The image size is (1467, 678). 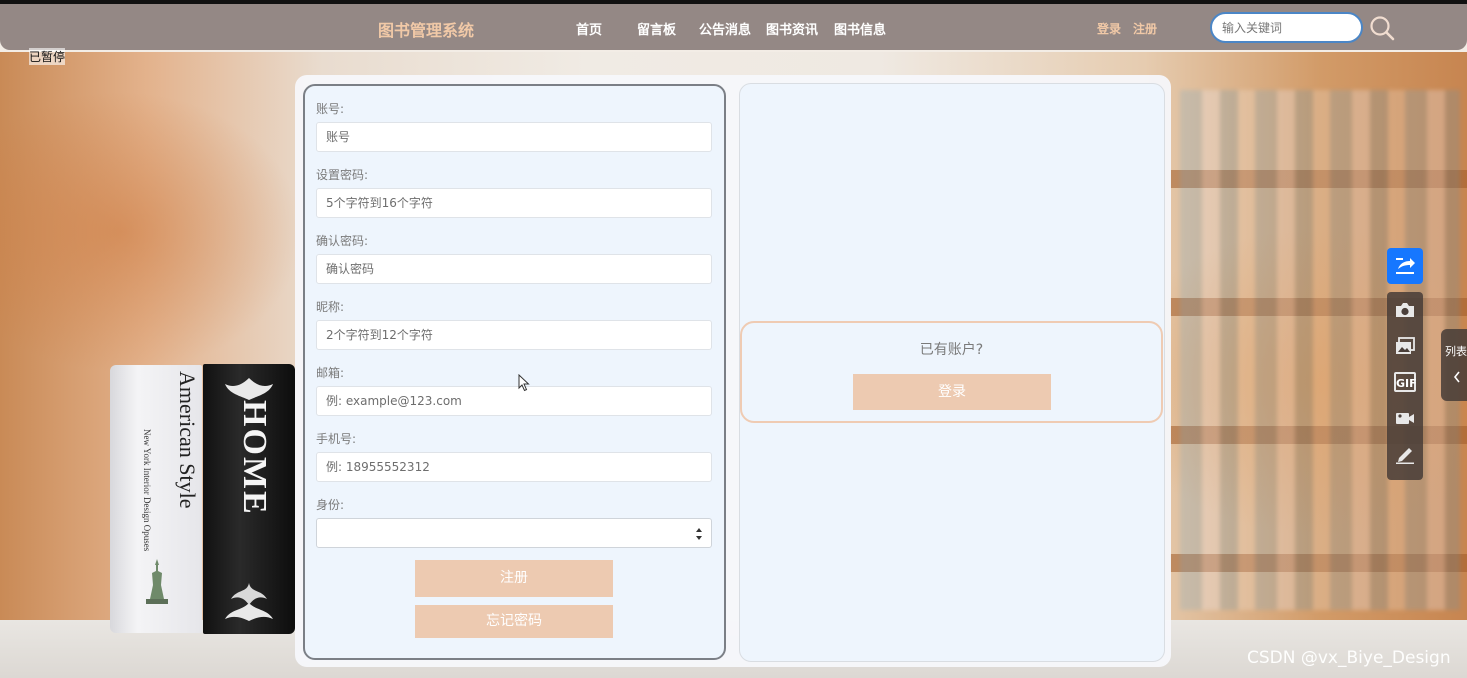 I want to click on share-button, so click(x=1405, y=266).